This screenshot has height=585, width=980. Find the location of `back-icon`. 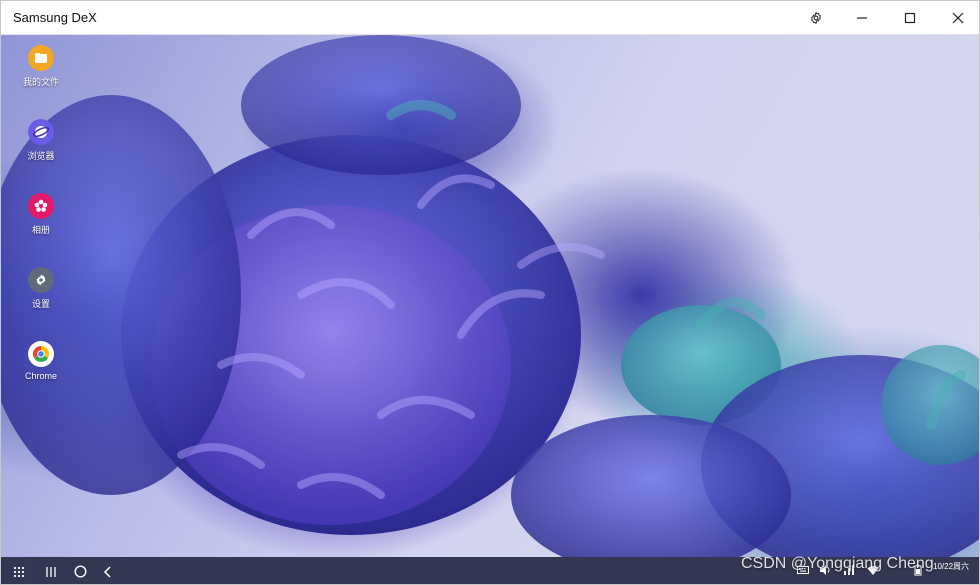

back-icon is located at coordinates (107, 571).